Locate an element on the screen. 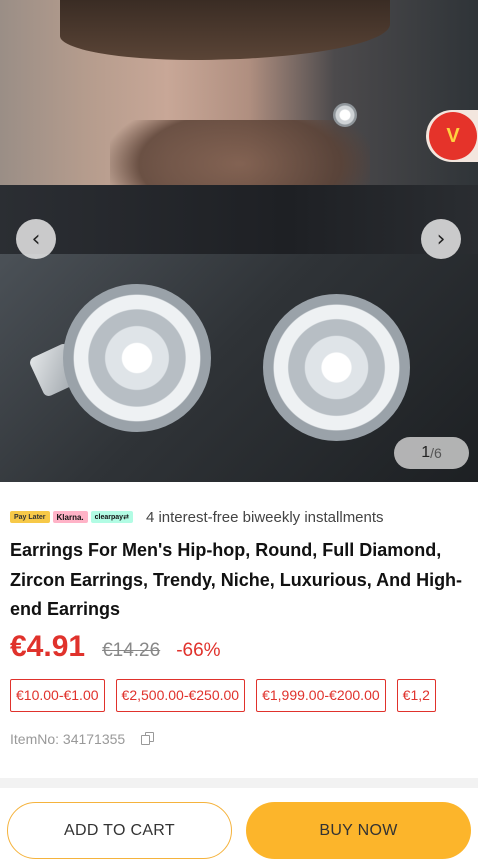  discount-badge: -66% is located at coordinates (198, 650).